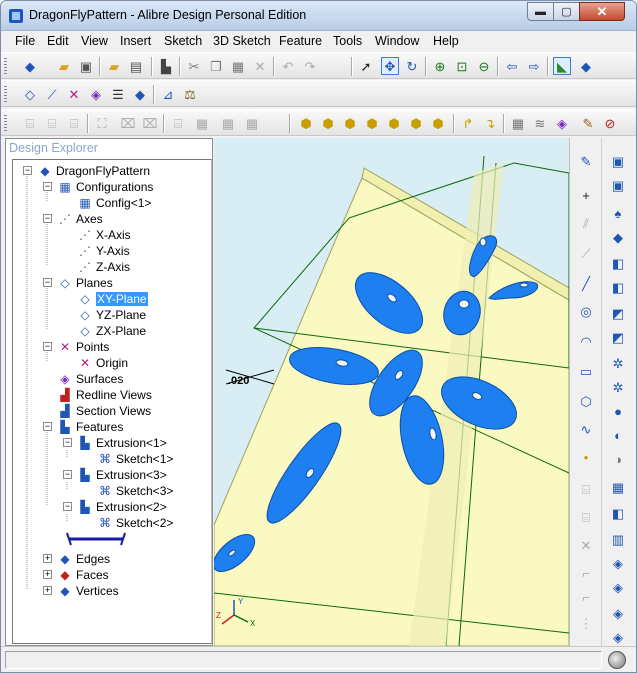  Describe the element at coordinates (586, 623) in the screenshot. I see `pattern-icon: ⋮` at that location.